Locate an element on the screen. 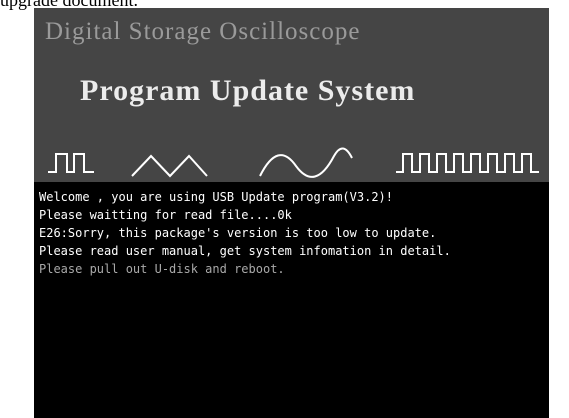  waveform-graphics is located at coordinates (293, 162).